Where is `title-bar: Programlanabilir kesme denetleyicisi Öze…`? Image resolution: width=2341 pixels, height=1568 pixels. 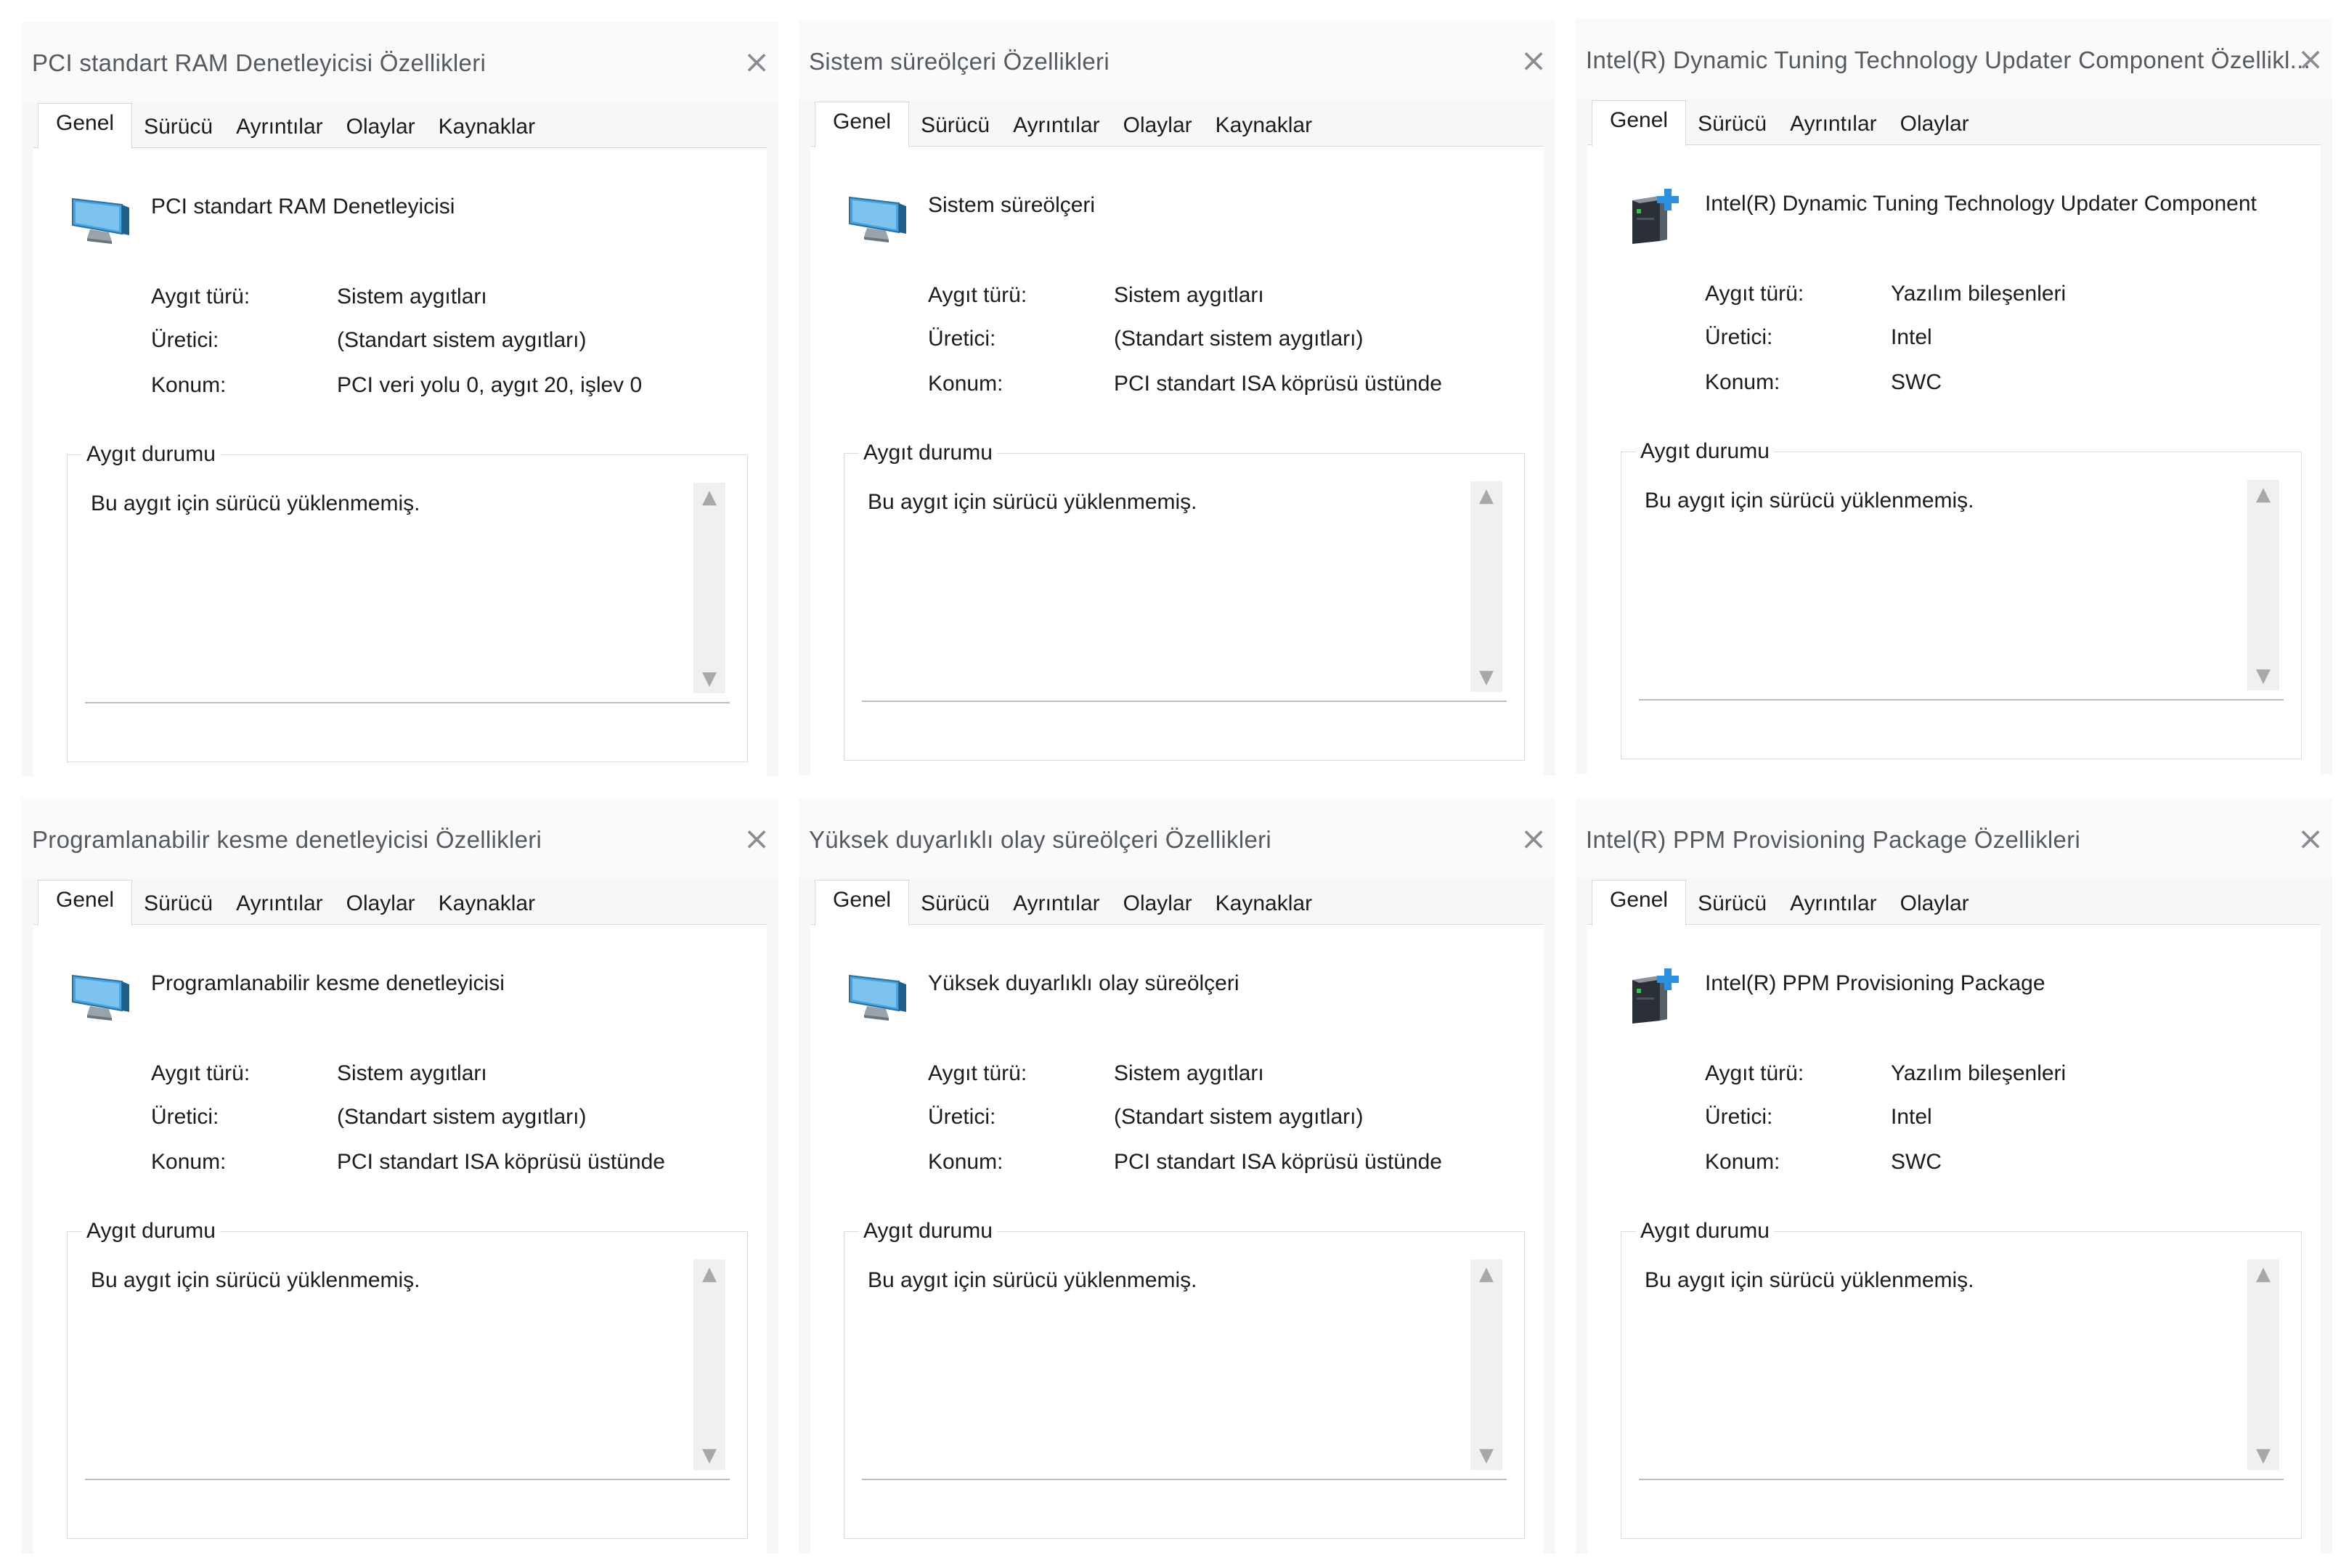 title-bar: Programlanabilir kesme denetleyicisi Öze… is located at coordinates (400, 839).